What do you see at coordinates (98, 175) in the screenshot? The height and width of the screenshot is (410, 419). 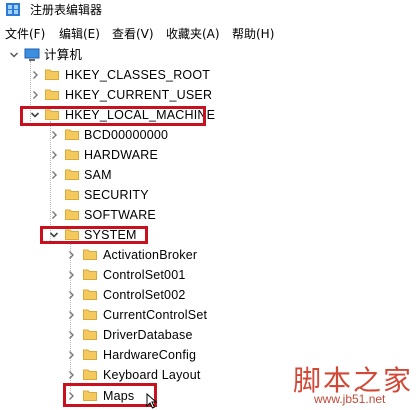 I see `tree-item-label: SAM` at bounding box center [98, 175].